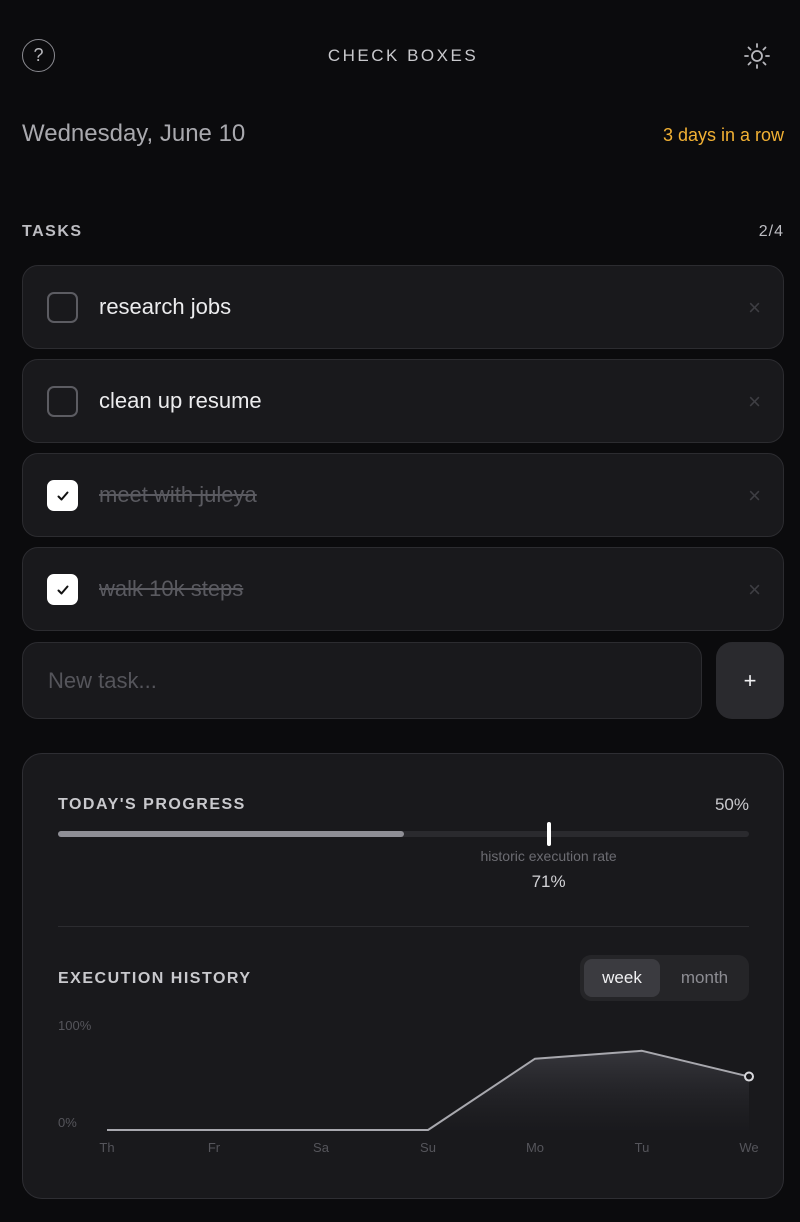  I want to click on x-tick-label: We, so click(748, 1147).